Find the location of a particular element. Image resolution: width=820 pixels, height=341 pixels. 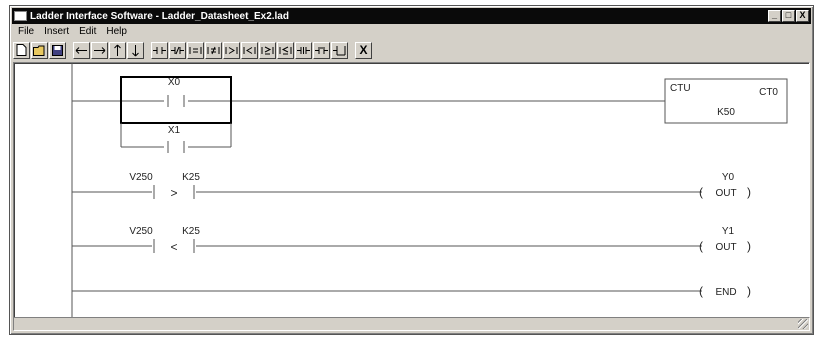

end-coil: ( END ) is located at coordinates (725, 291).